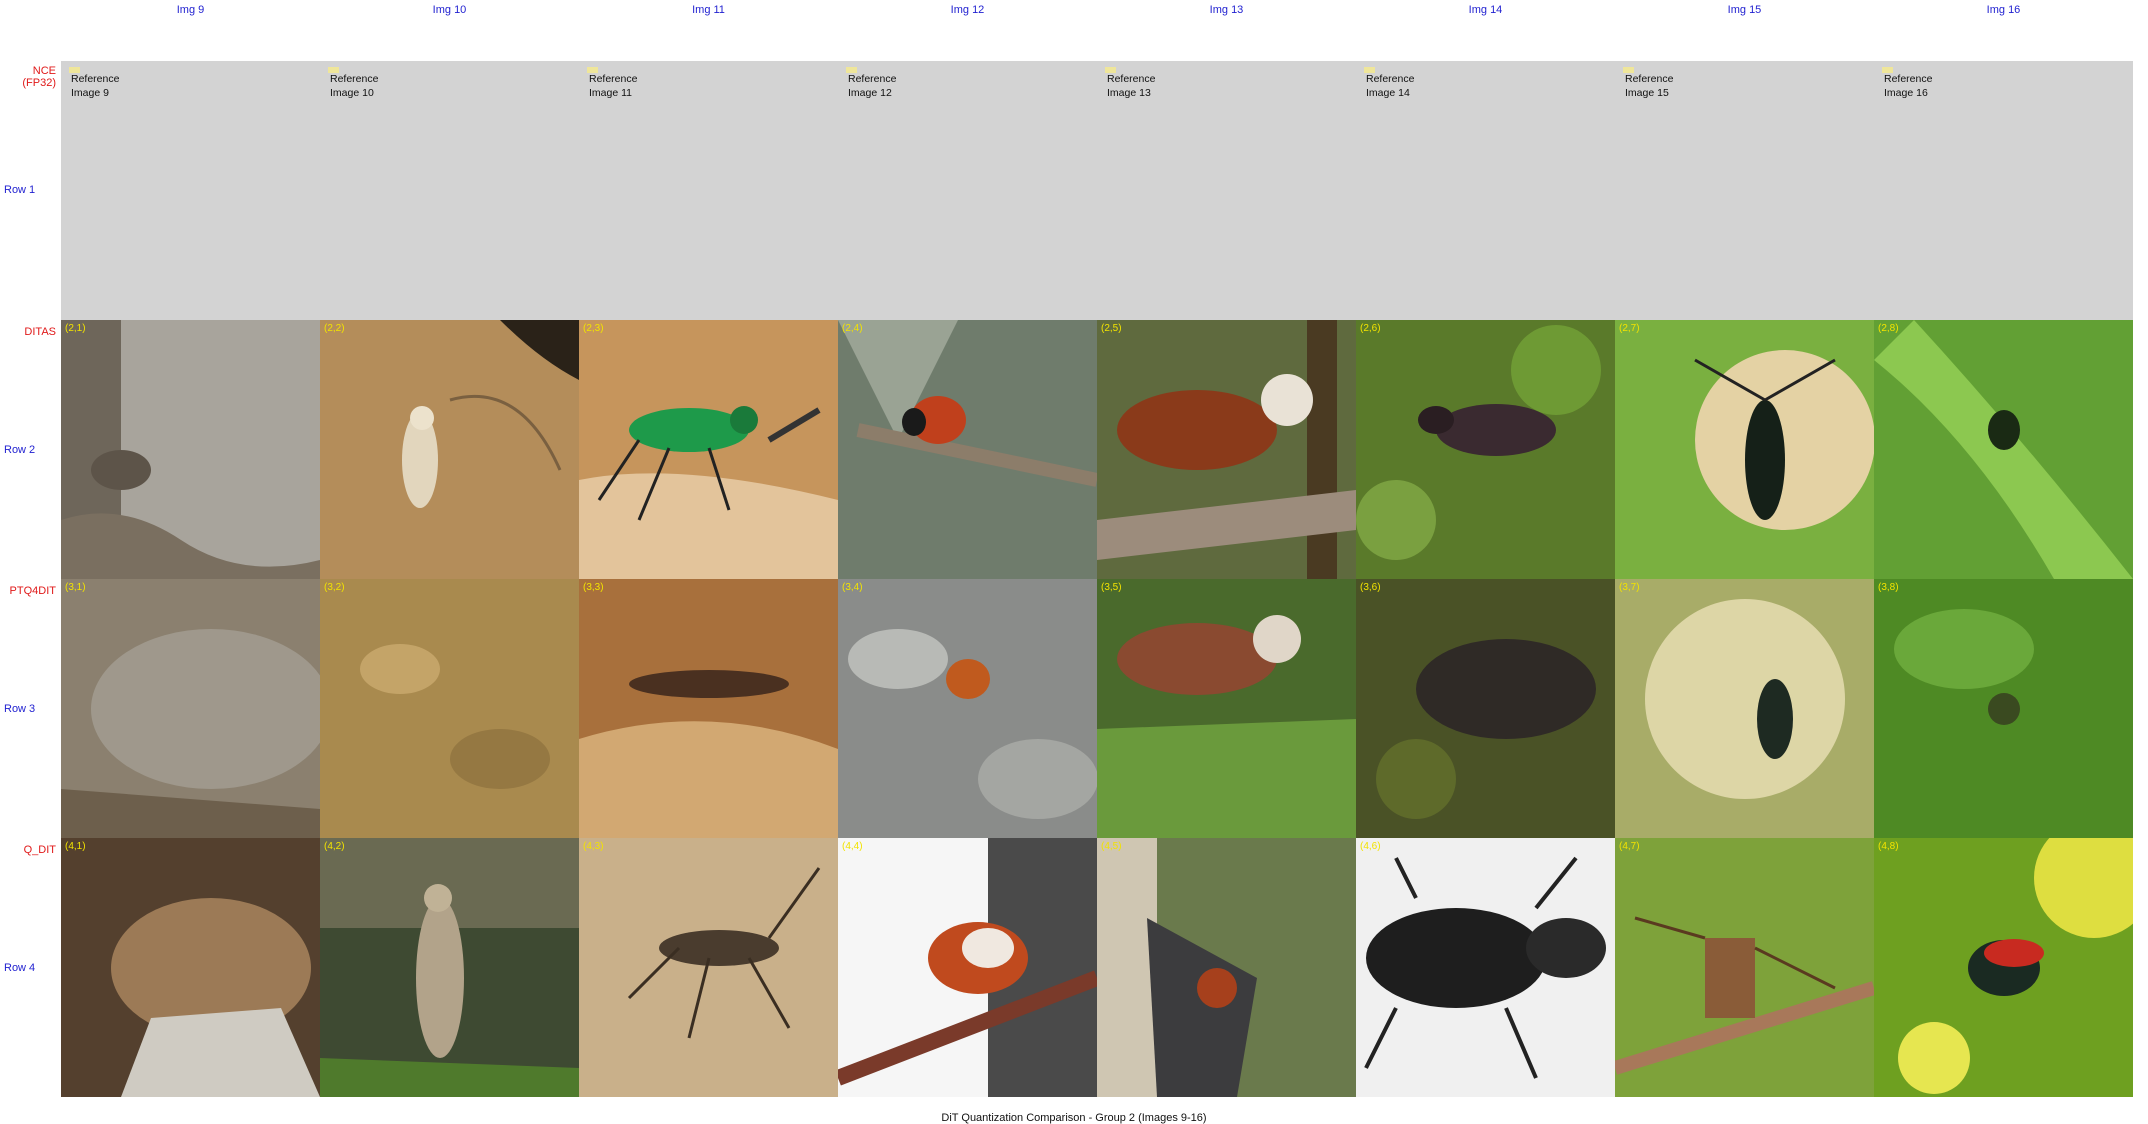 The height and width of the screenshot is (1124, 2148). Describe the element at coordinates (40, 332) in the screenshot. I see `method-label-ditas: DITAS` at that location.